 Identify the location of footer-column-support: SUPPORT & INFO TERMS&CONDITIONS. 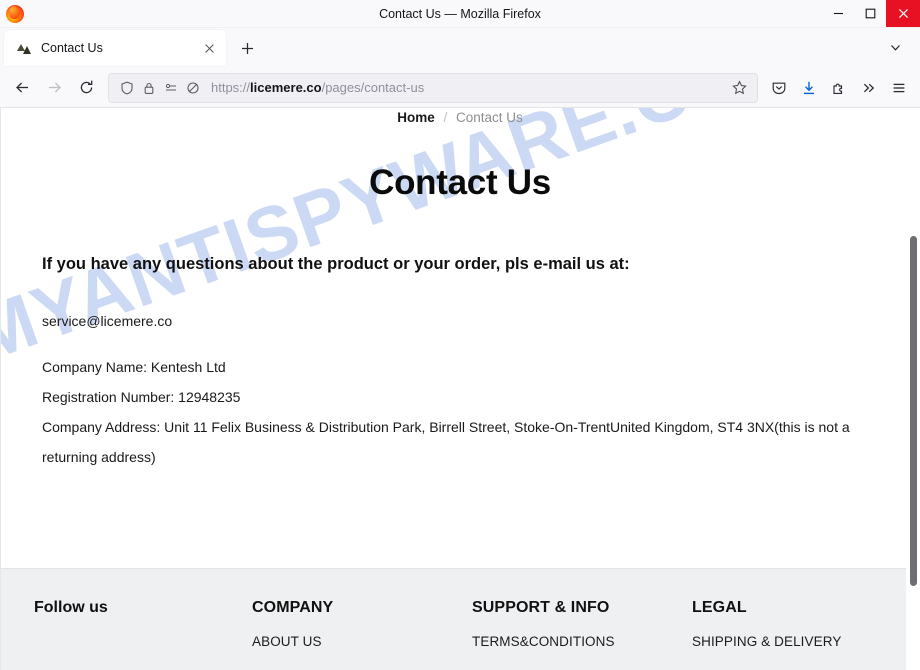
(582, 634).